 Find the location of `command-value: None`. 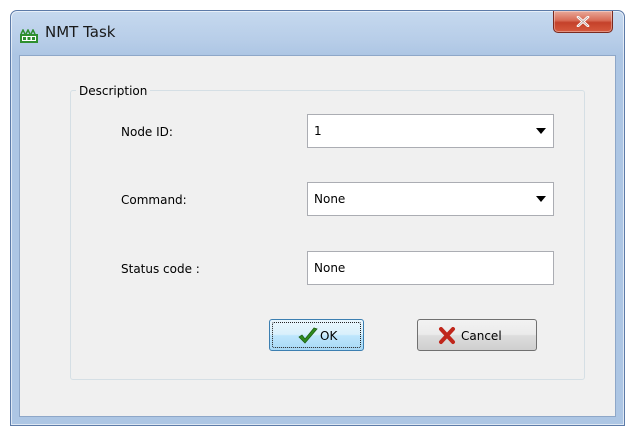

command-value: None is located at coordinates (330, 199).